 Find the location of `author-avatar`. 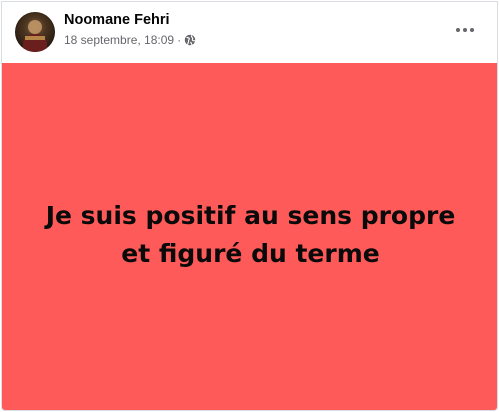

author-avatar is located at coordinates (35, 32).